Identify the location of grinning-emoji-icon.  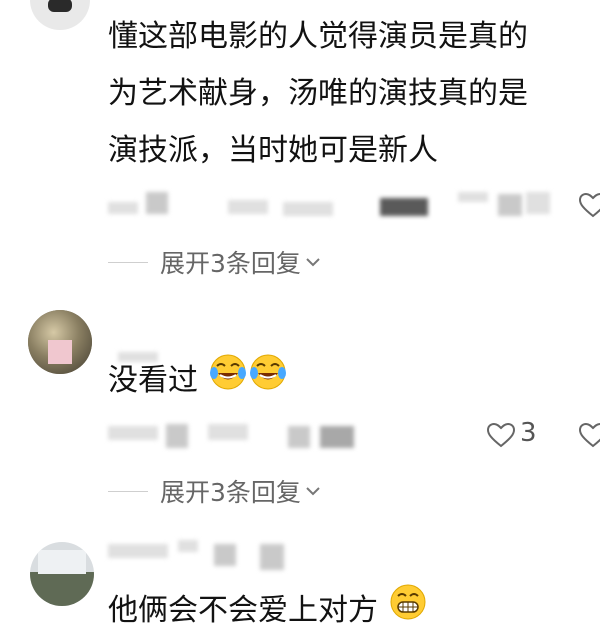
(408, 611).